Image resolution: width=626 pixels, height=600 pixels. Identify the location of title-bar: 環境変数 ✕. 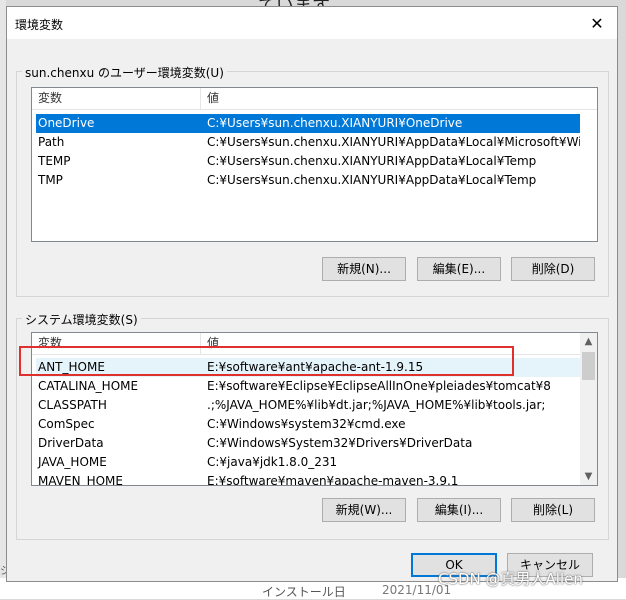
(312, 23).